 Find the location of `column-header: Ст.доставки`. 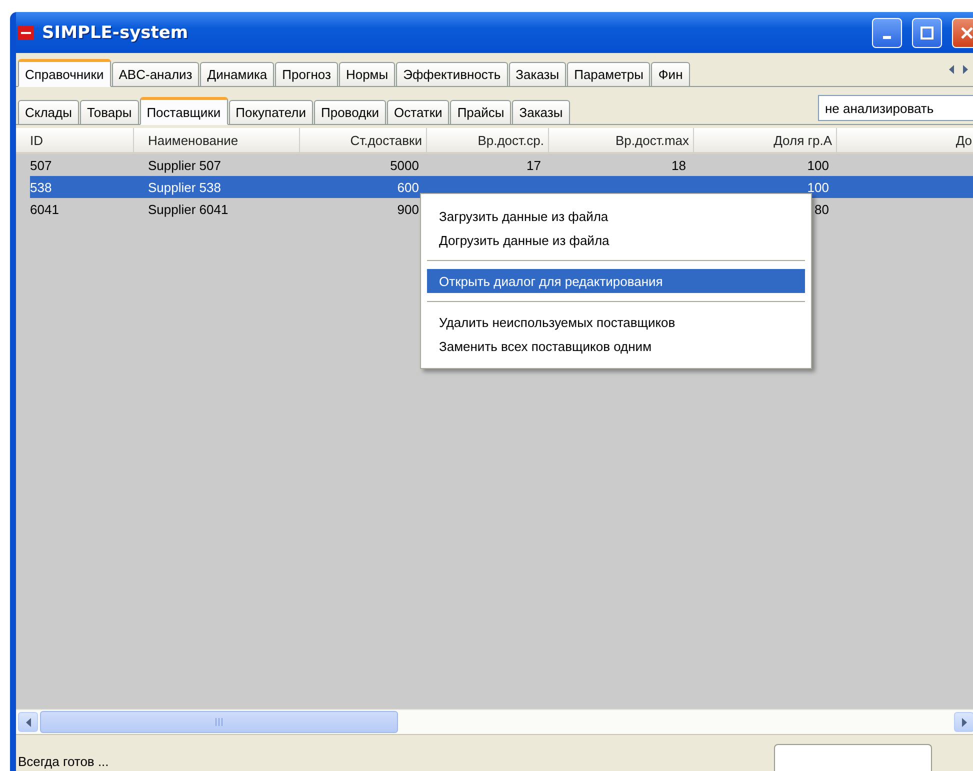

column-header: Ст.доставки is located at coordinates (363, 141).